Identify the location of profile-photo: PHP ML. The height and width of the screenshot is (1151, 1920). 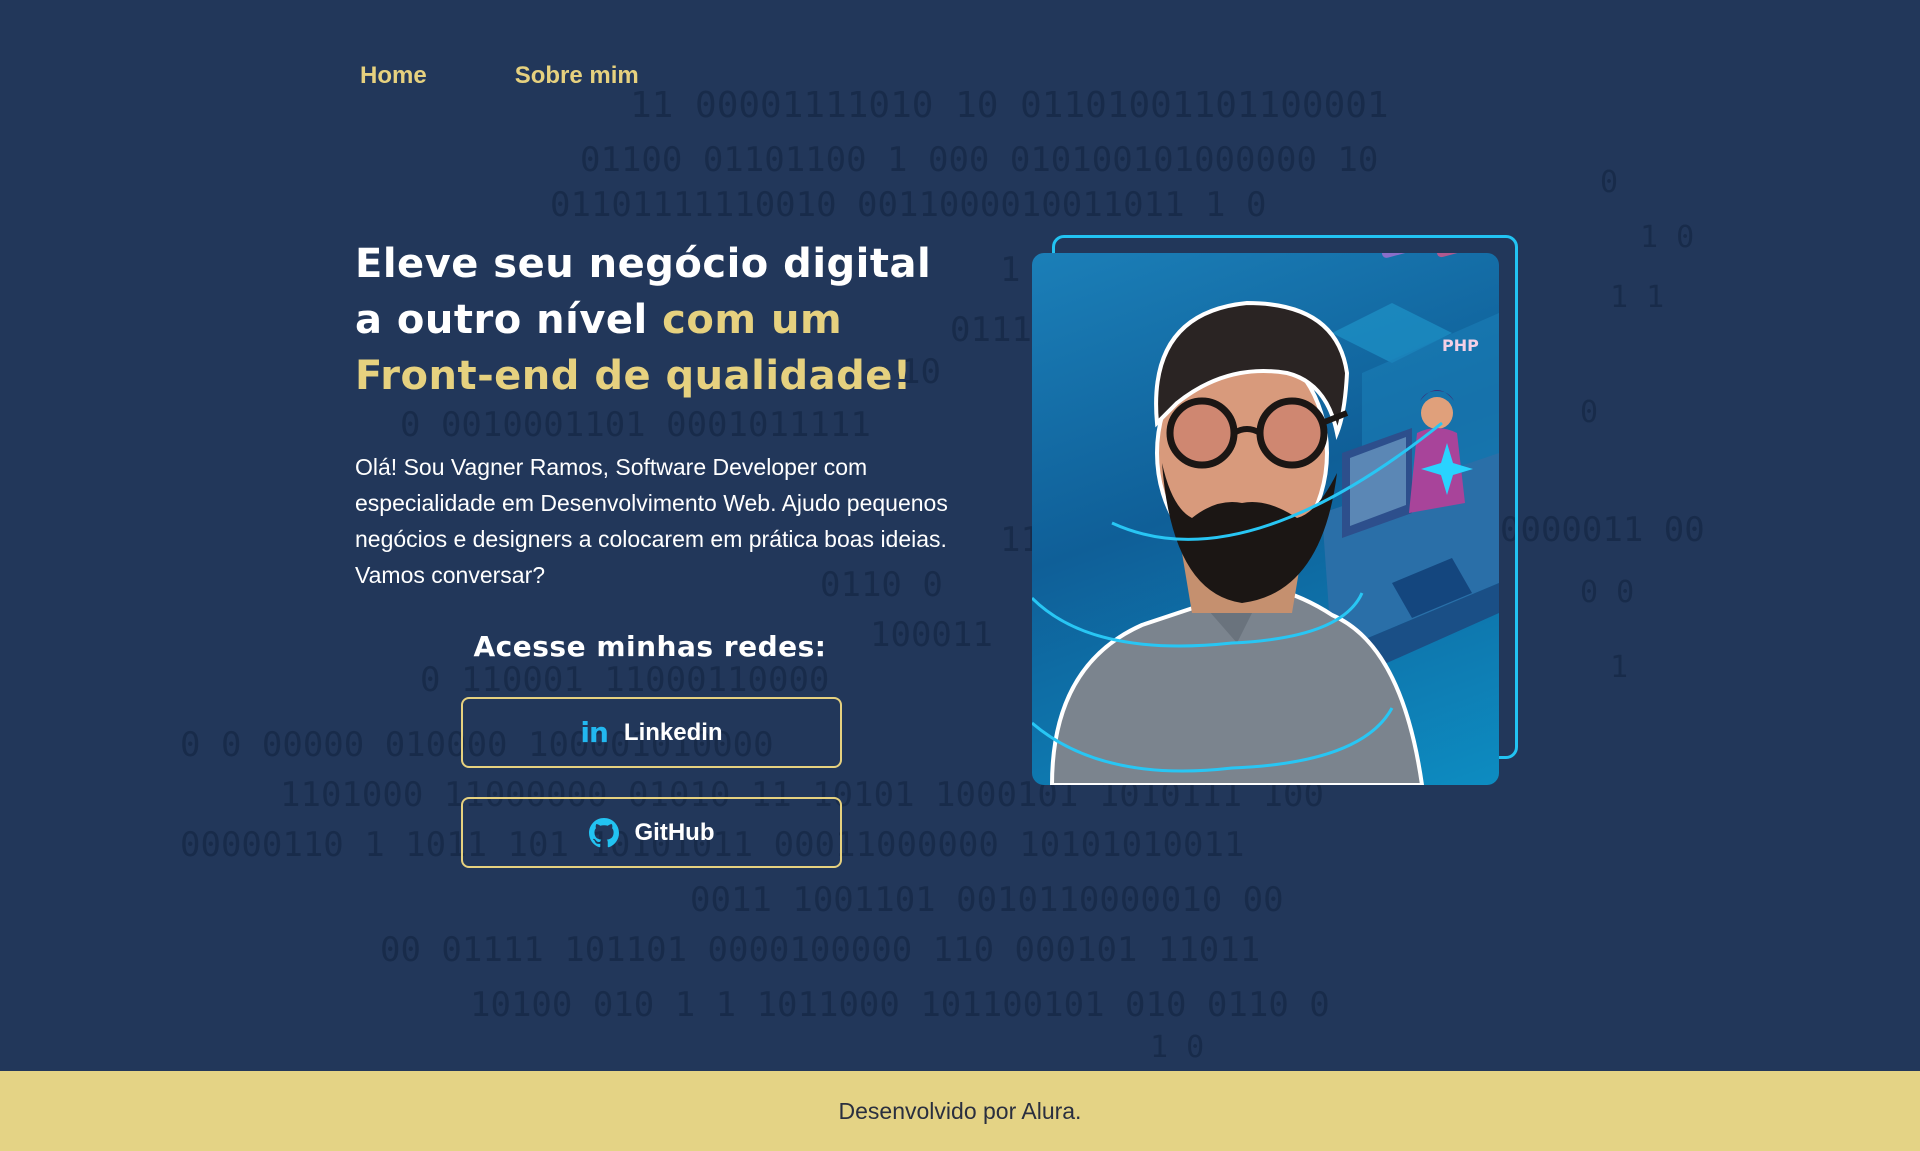
(1265, 519).